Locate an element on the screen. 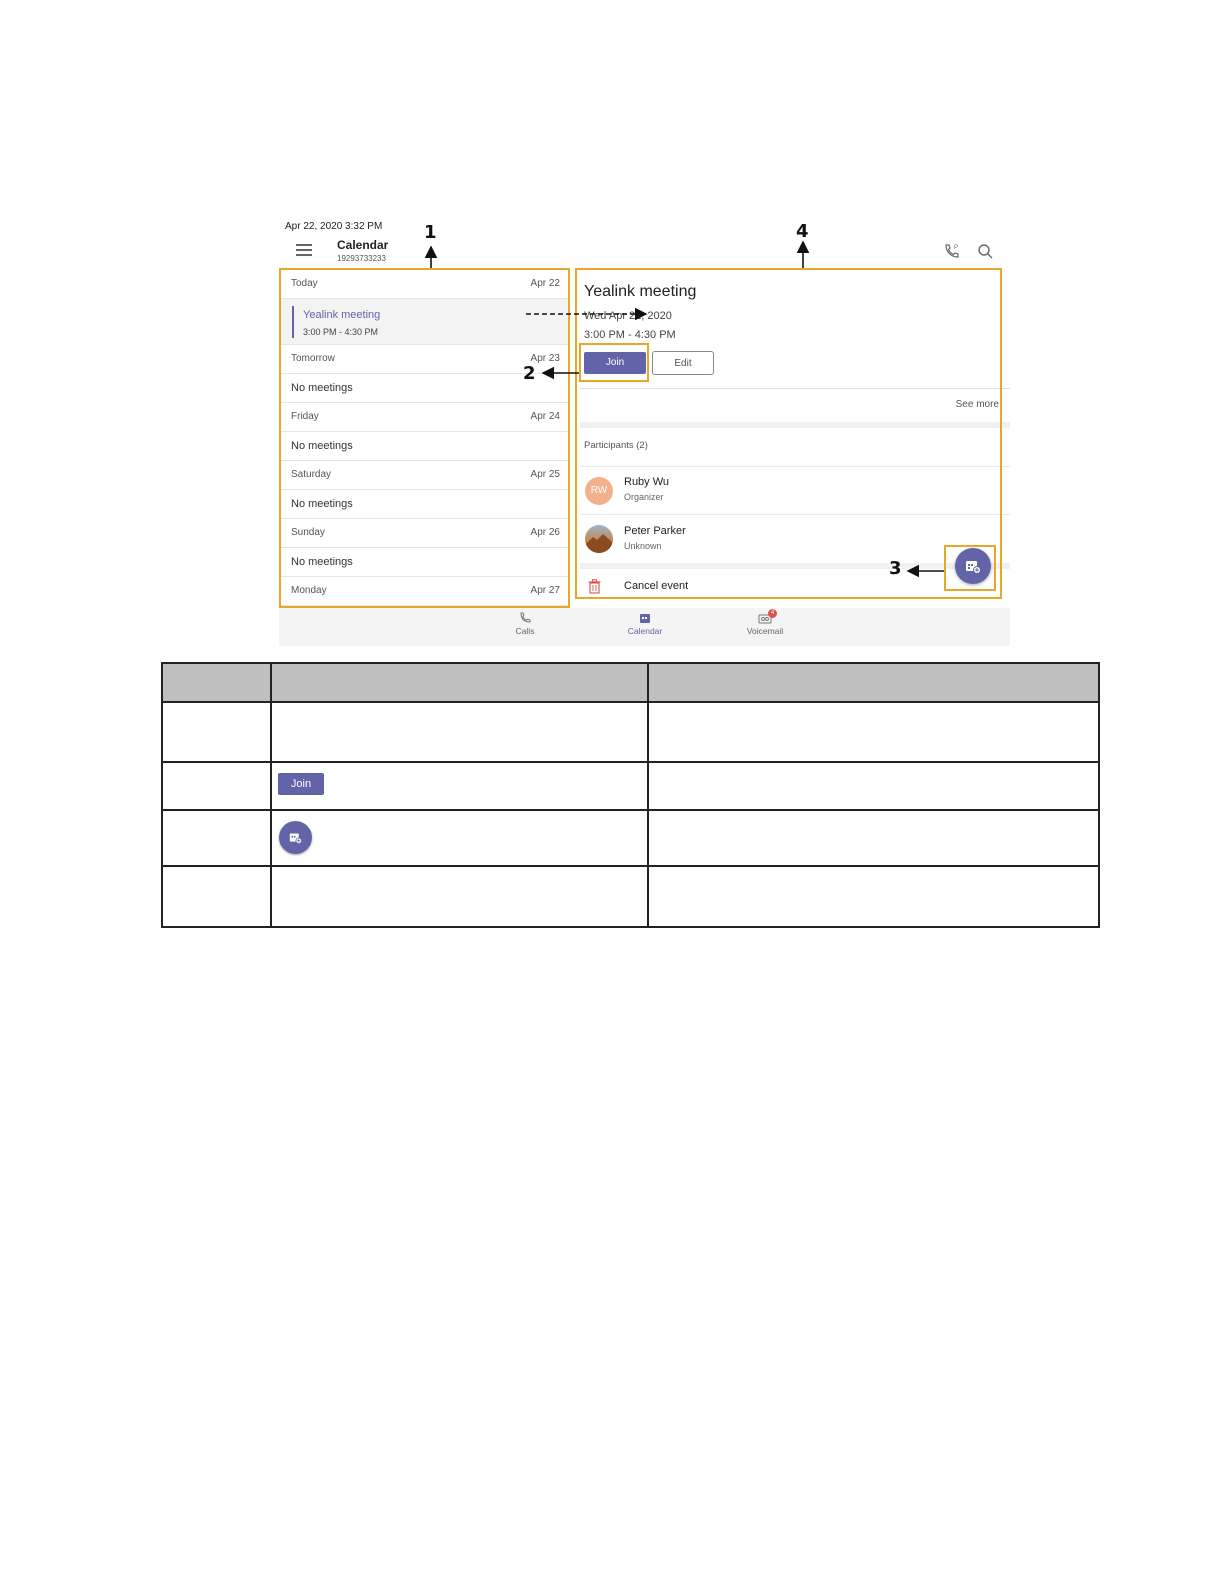 This screenshot has height=1584, width=1224. table-cell: Join is located at coordinates (459, 786).